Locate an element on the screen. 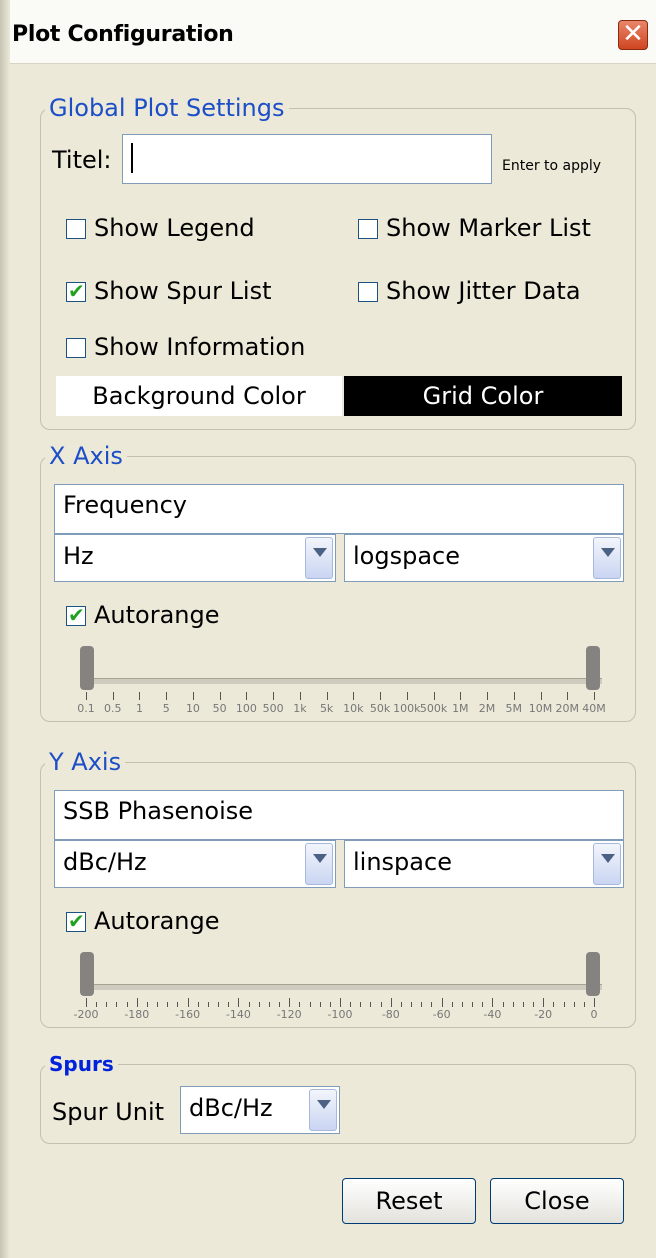 The height and width of the screenshot is (1258, 656). y-axis-scale-value: linspace is located at coordinates (402, 862).